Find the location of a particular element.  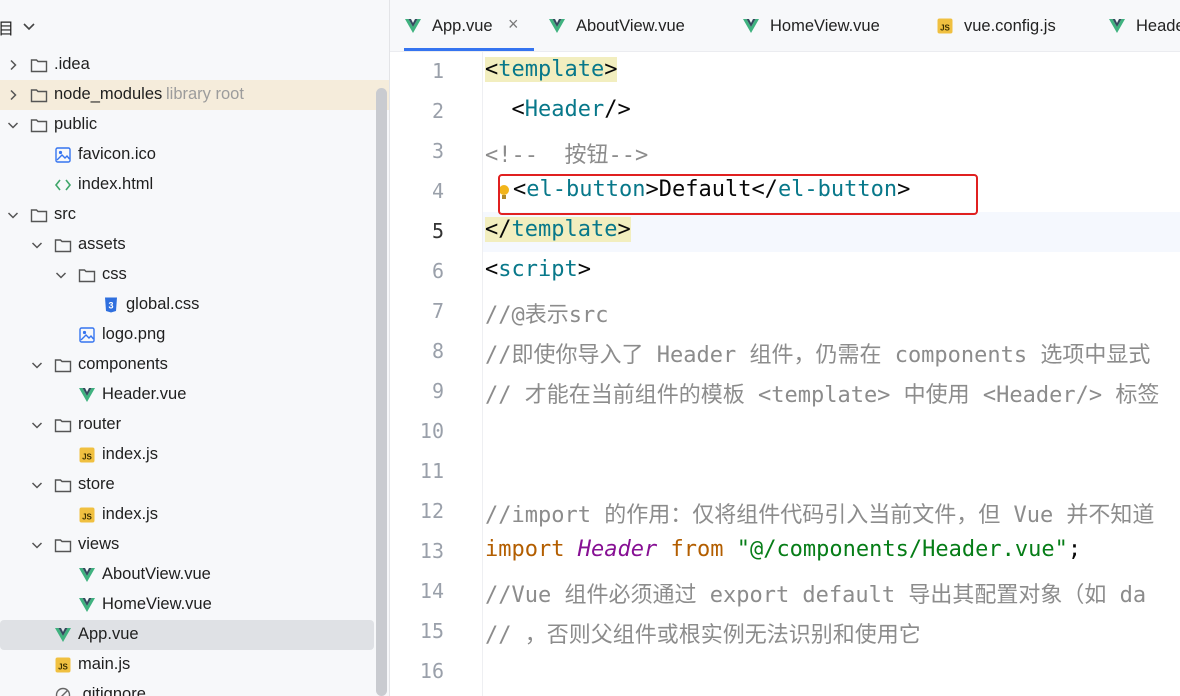

tree-item-css: css is located at coordinates (187, 275).